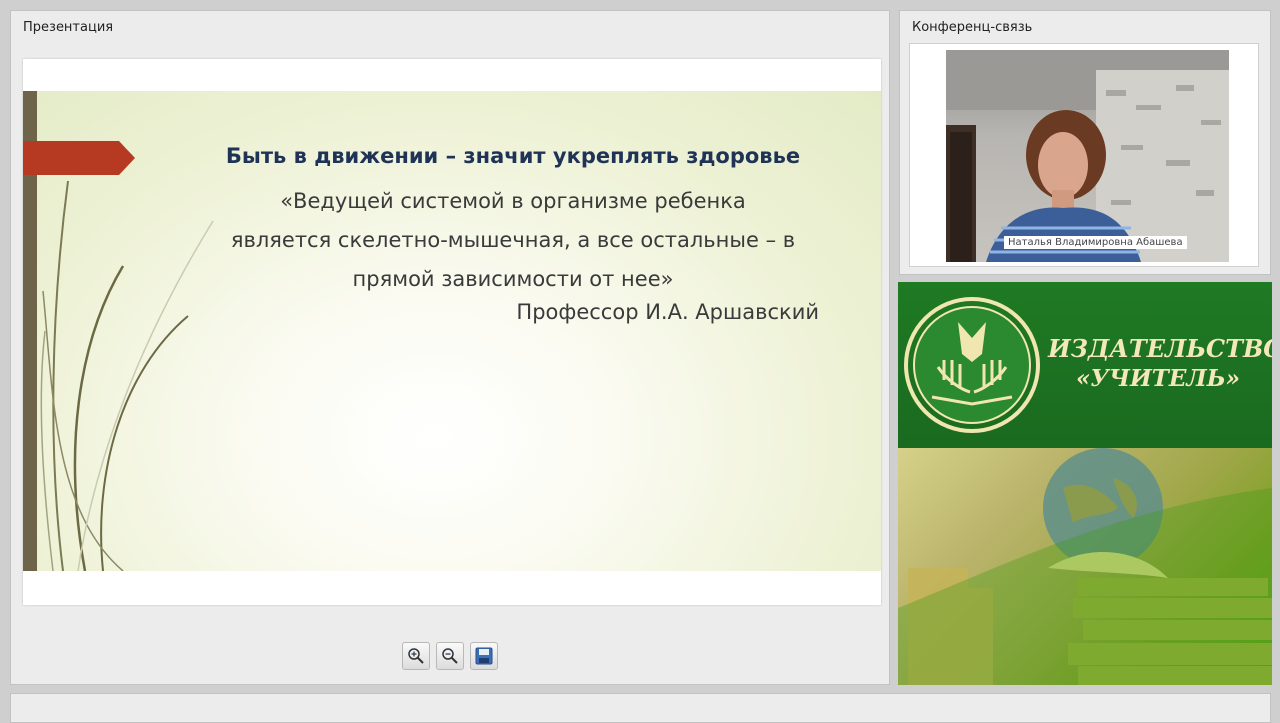 Image resolution: width=1280 pixels, height=723 pixels. I want to click on magnifier-minus-icon, so click(450, 656).